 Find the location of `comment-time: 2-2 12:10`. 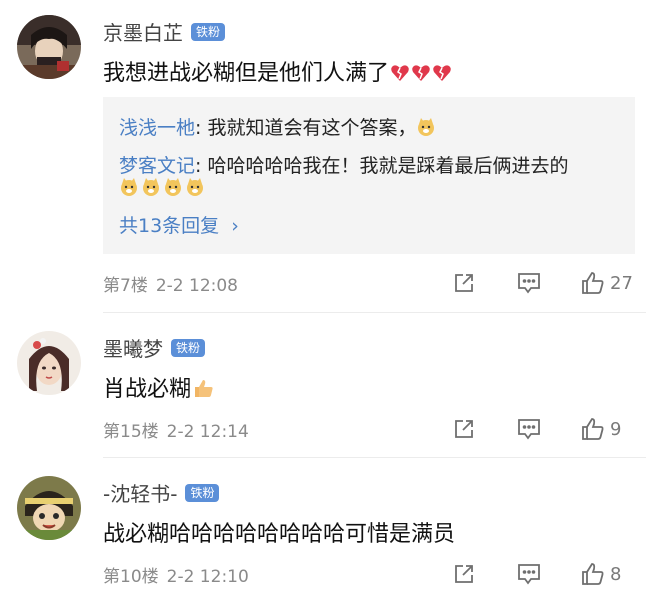

comment-time: 2-2 12:10 is located at coordinates (207, 576).